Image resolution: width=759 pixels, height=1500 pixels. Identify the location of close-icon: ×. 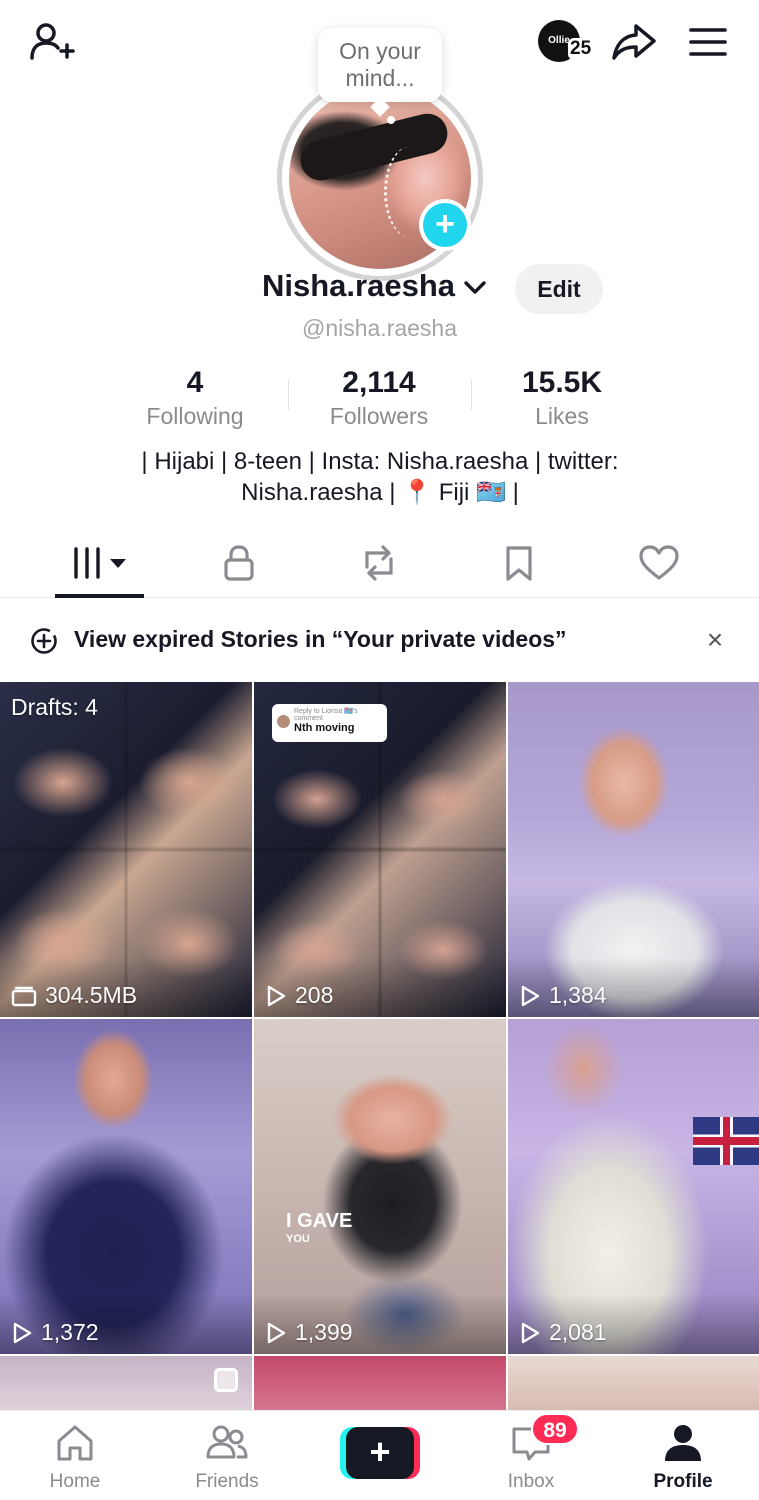
(715, 640).